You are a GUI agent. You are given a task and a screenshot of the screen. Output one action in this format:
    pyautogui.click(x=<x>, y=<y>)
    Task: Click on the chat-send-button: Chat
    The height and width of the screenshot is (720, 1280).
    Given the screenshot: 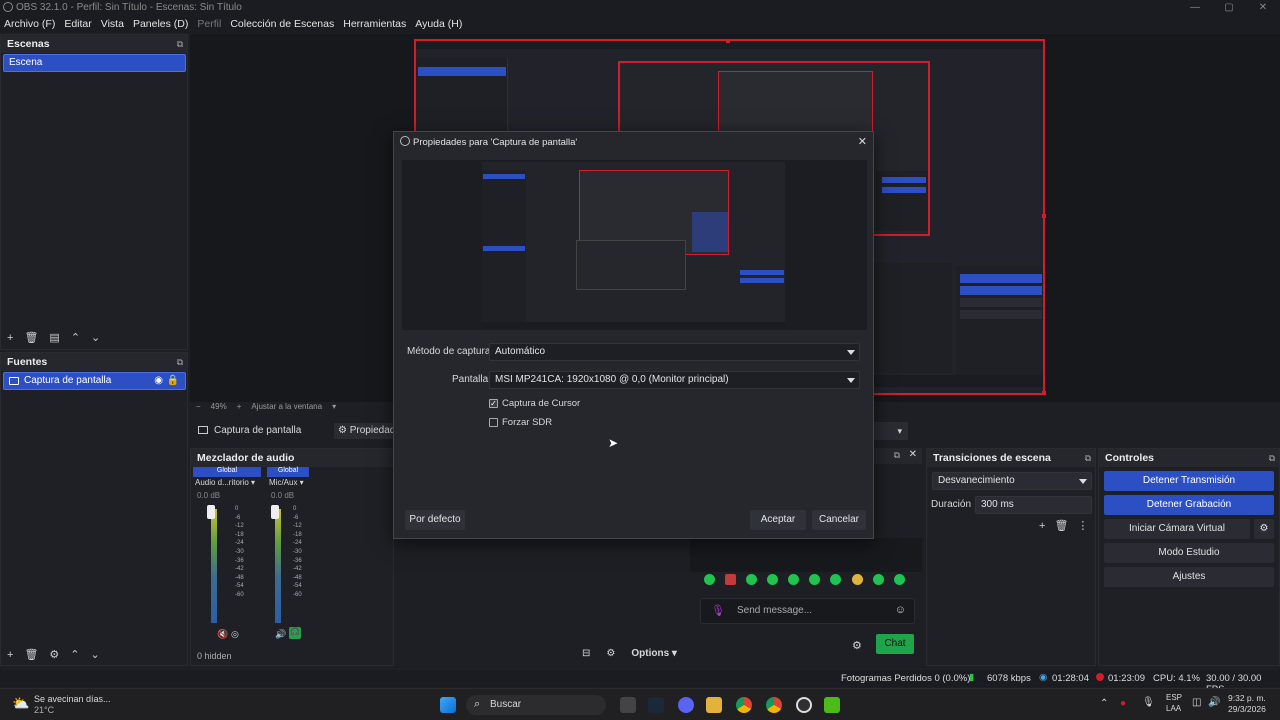 What is the action you would take?
    pyautogui.click(x=895, y=644)
    